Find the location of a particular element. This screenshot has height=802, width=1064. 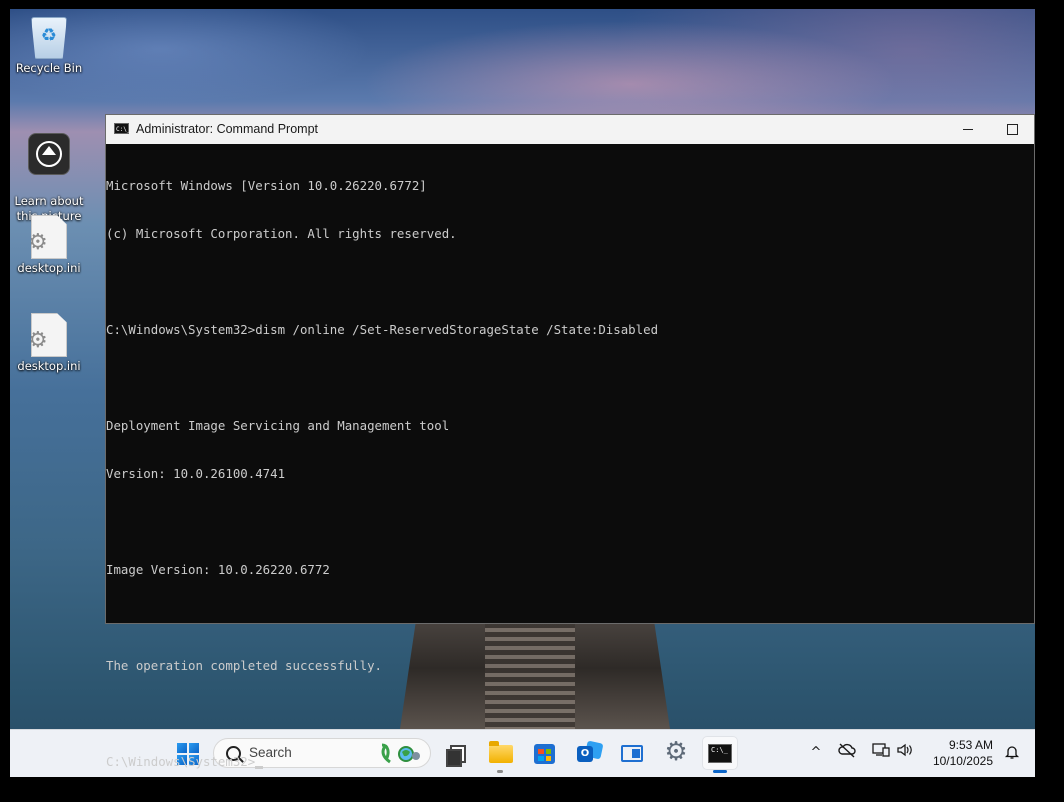

console-prompt: C:\Windows\System32> is located at coordinates (181, 761).